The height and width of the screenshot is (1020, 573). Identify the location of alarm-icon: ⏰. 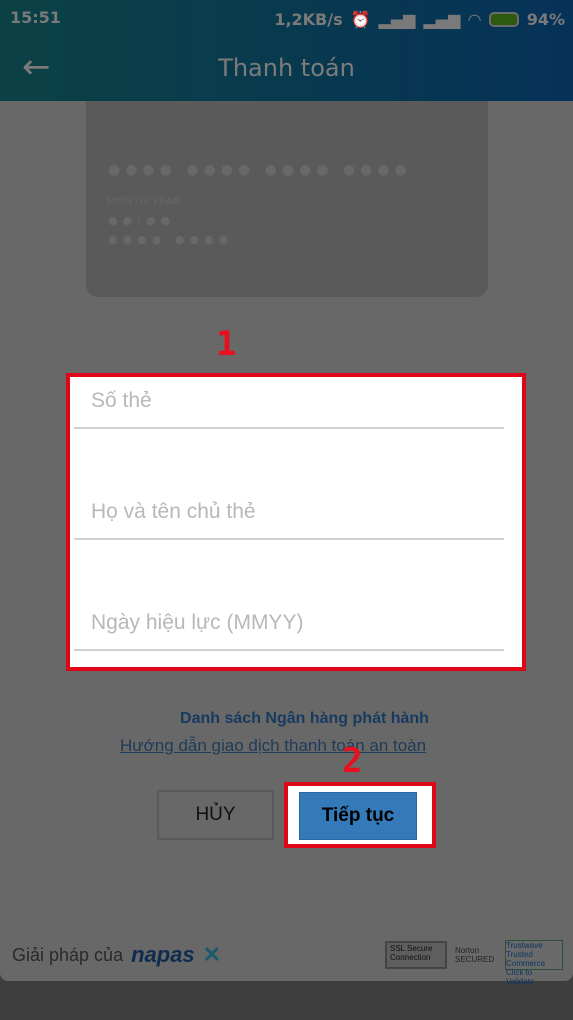
(360, 19).